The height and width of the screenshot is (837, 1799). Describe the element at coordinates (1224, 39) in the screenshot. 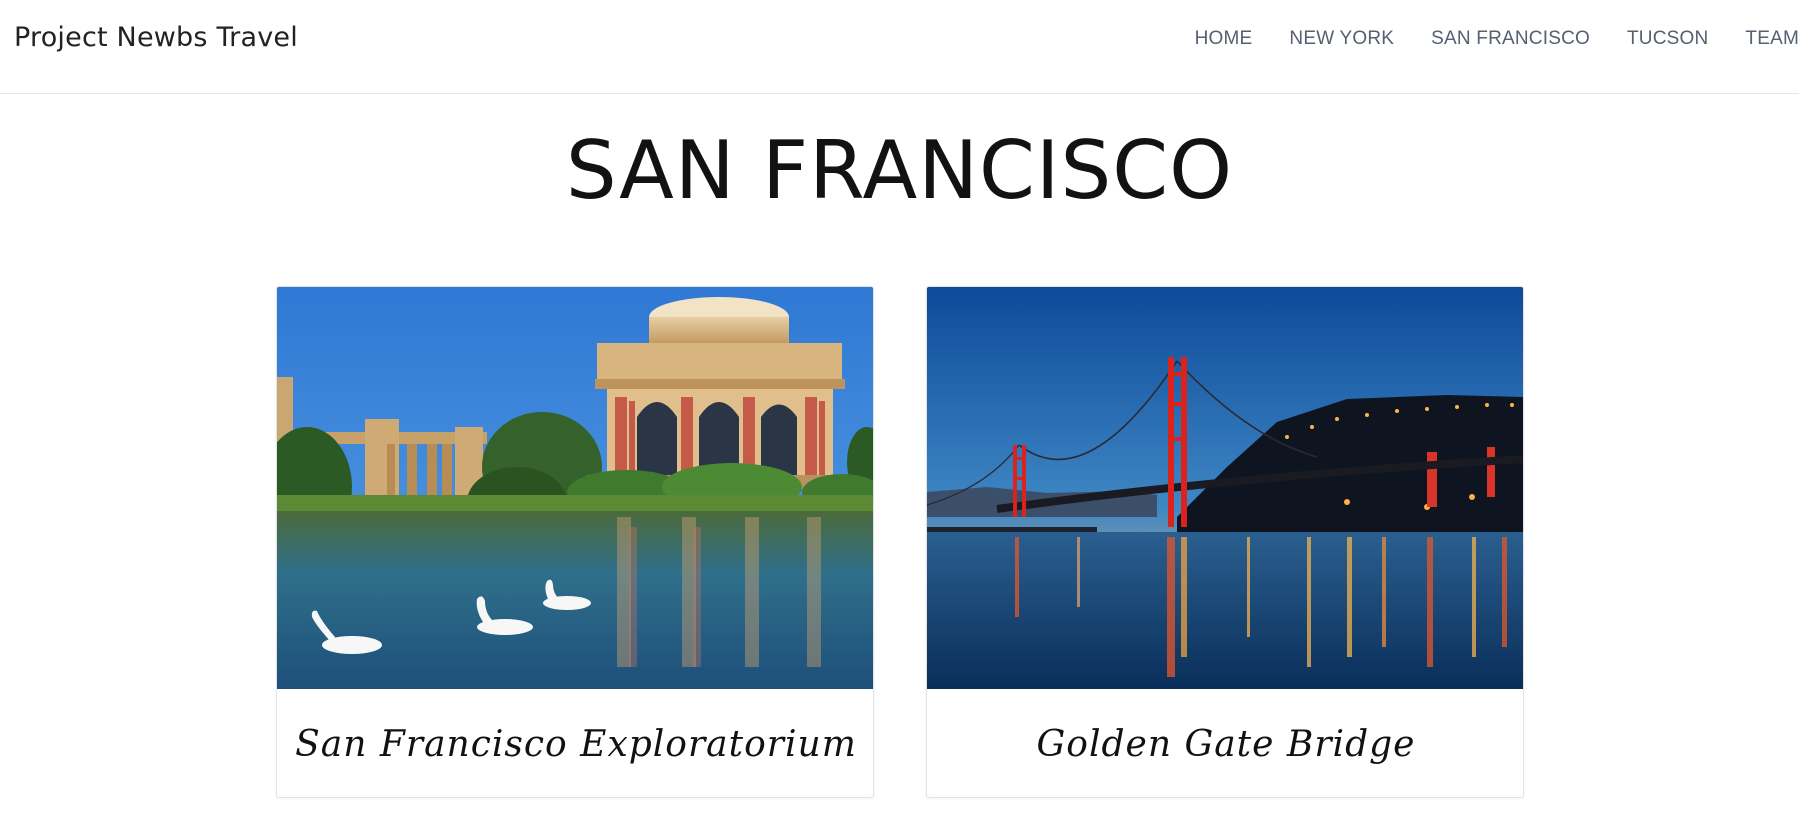

I see `nav-home: HOME` at that location.